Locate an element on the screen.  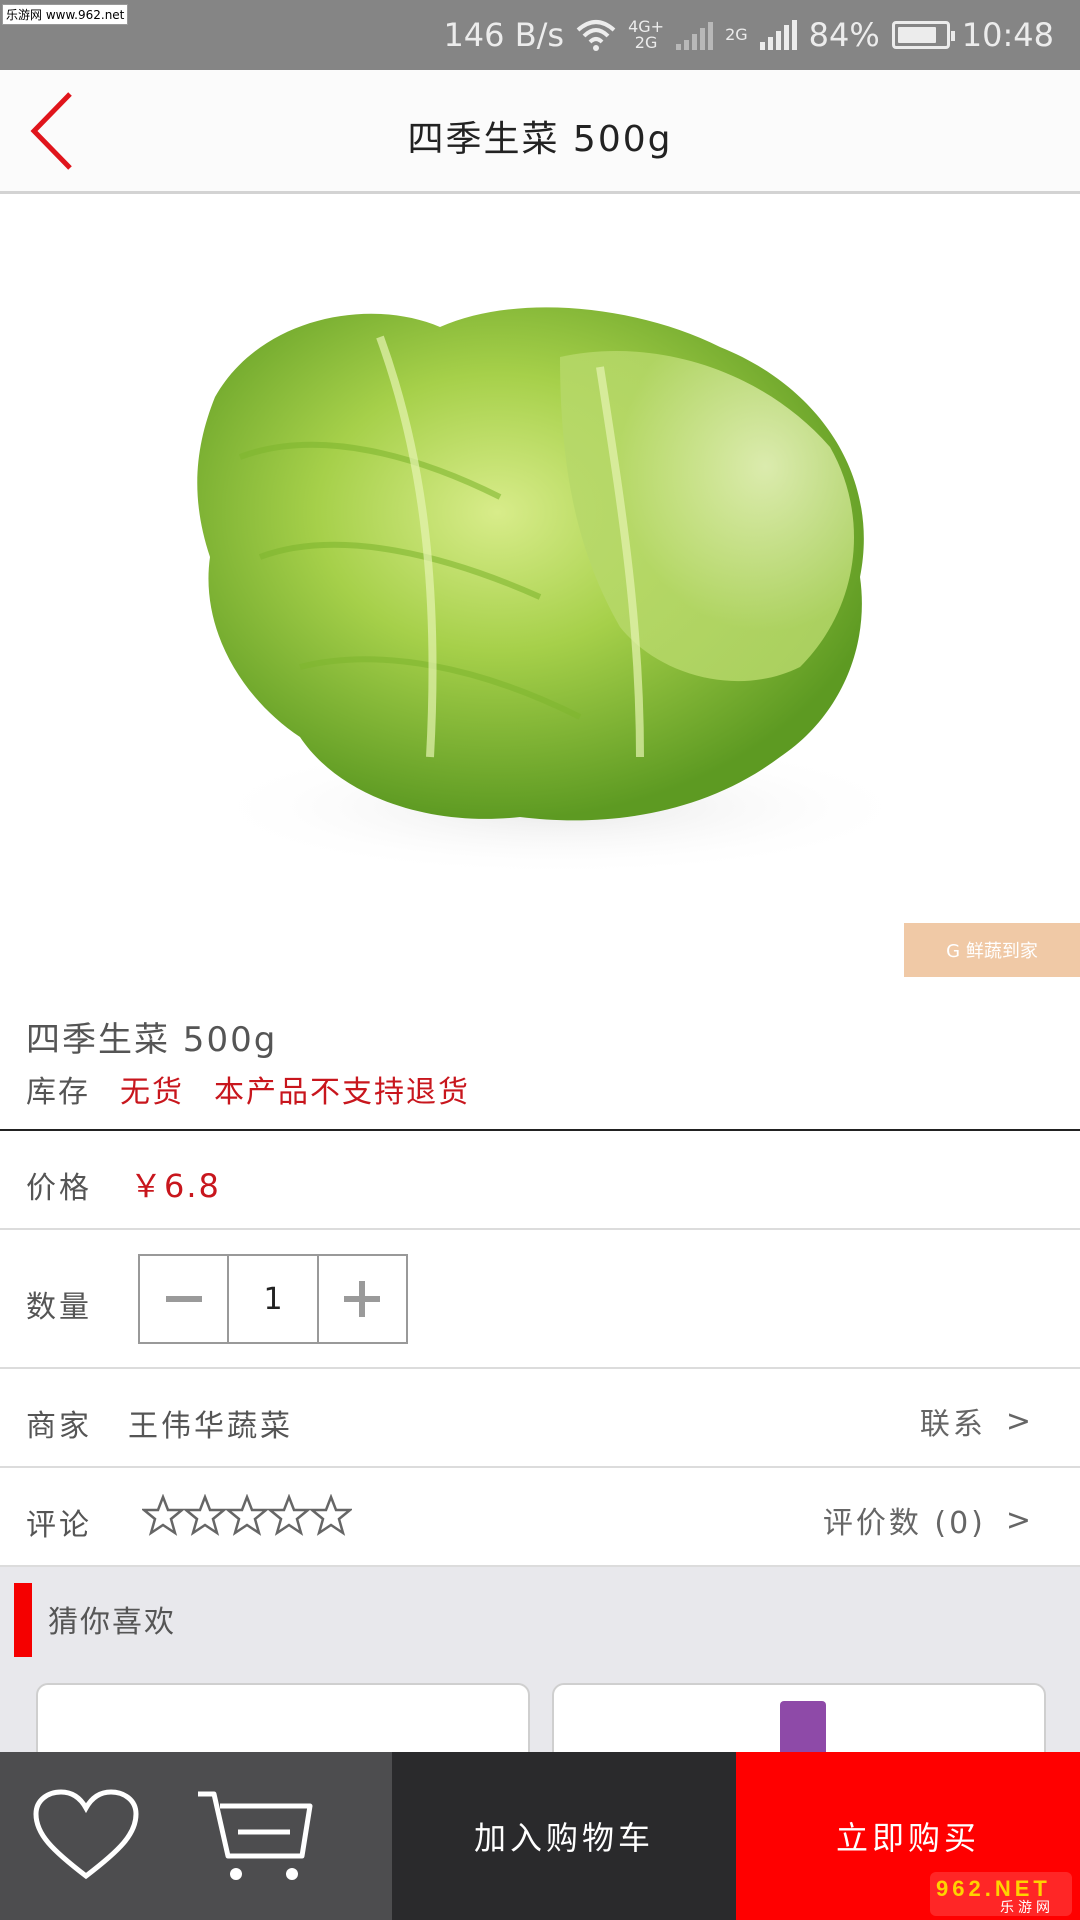
plus-icon is located at coordinates (362, 1299).